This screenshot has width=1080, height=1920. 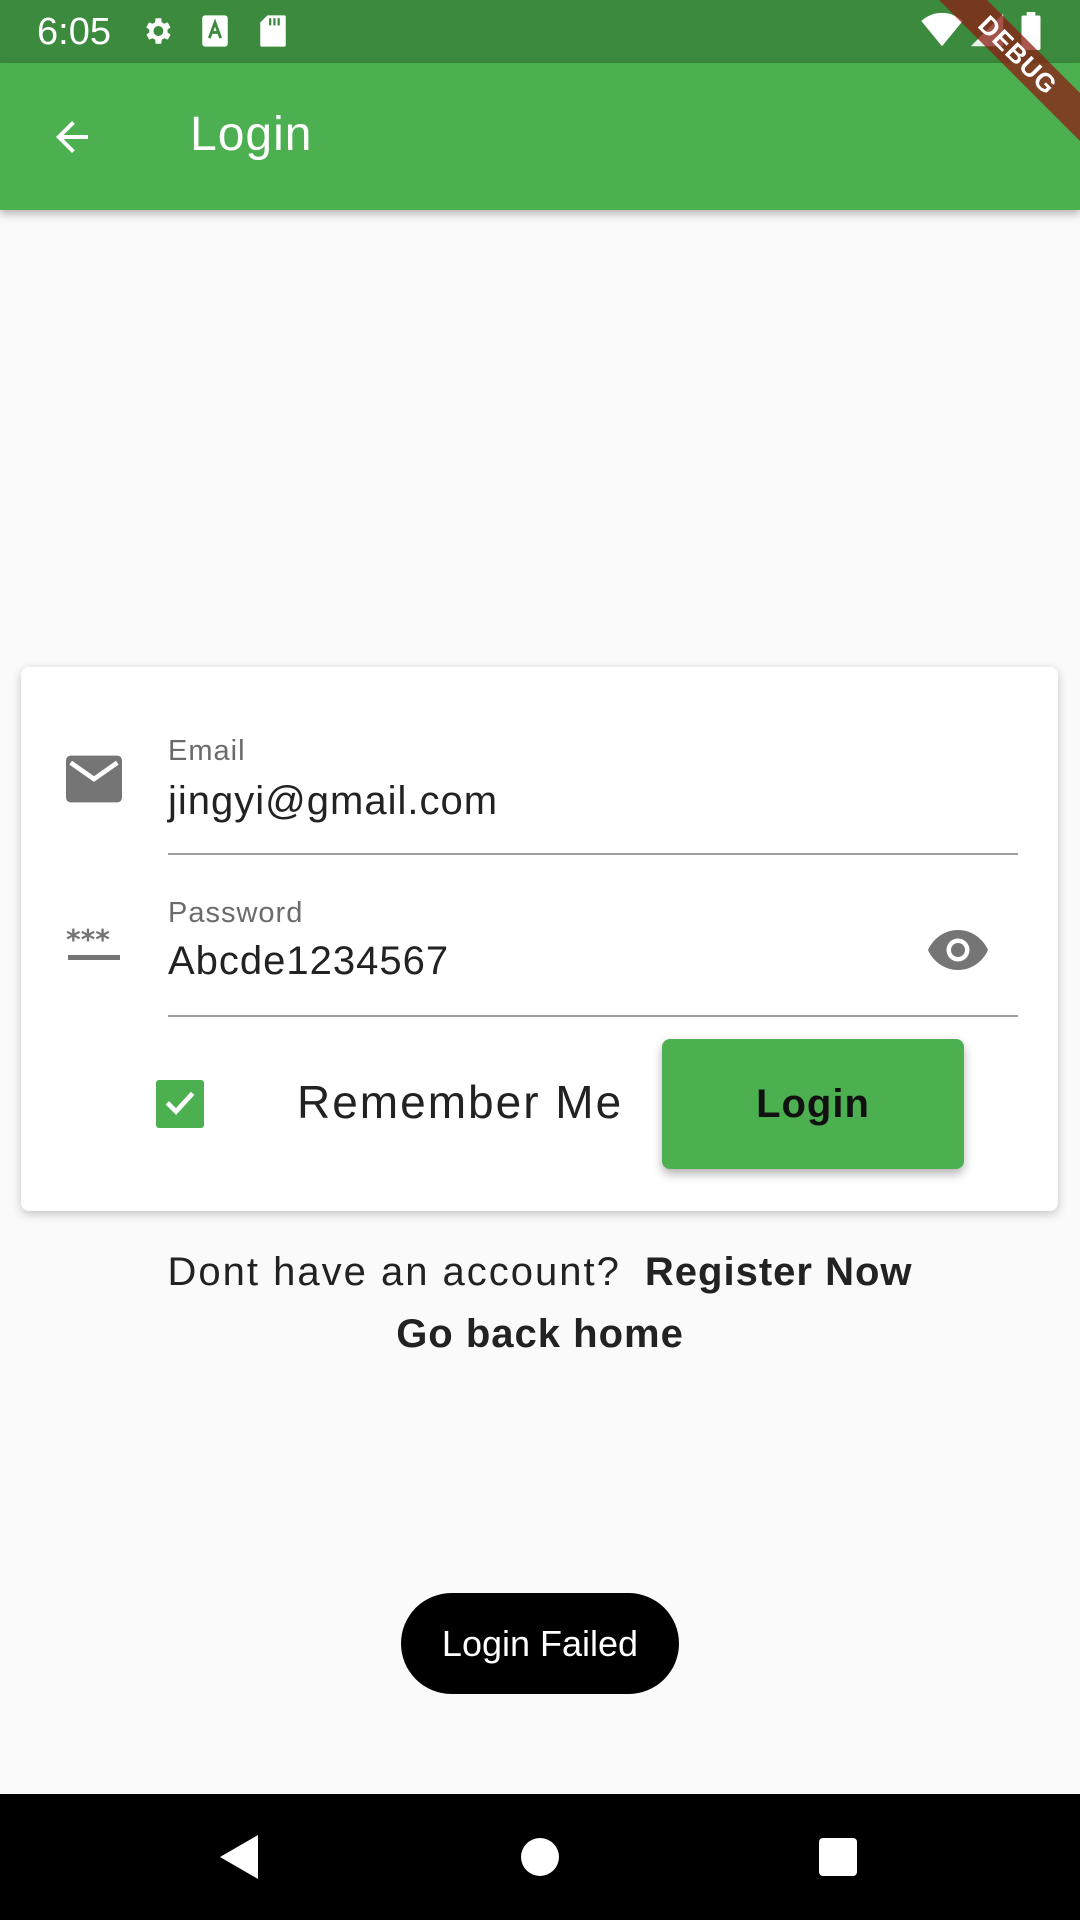 I want to click on back-button, so click(x=72, y=139).